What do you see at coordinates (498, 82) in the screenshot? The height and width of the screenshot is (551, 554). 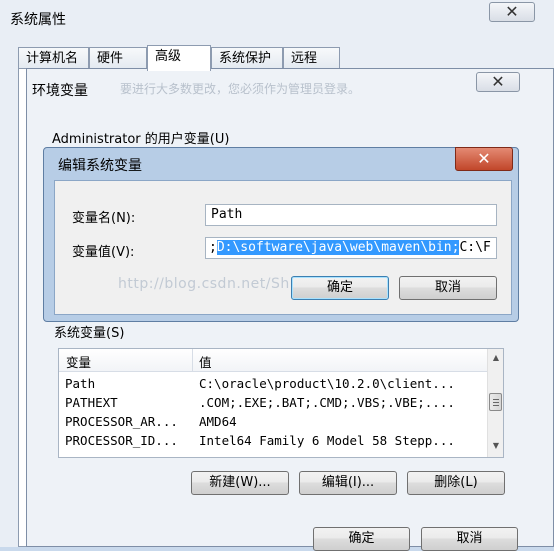 I see `environment-variables-close-button: ✕` at bounding box center [498, 82].